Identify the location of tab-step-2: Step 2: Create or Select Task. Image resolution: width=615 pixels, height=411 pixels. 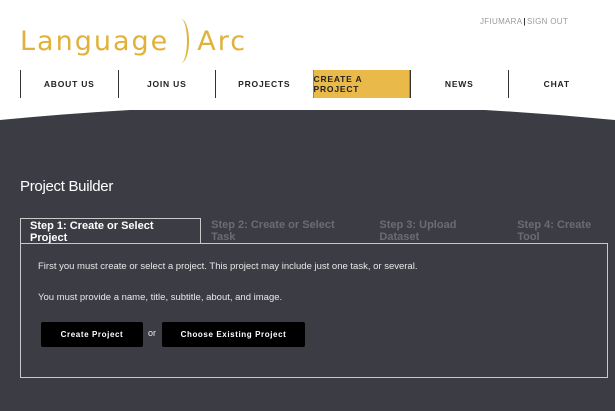
(285, 231).